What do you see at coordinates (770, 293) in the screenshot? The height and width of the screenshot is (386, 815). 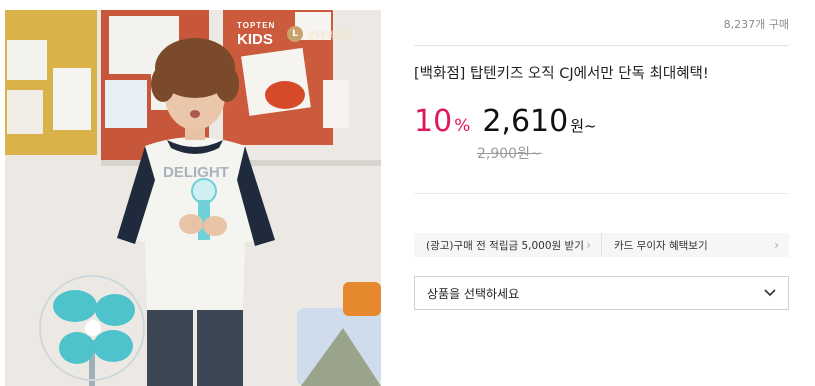 I see `chevron-down-icon` at bounding box center [770, 293].